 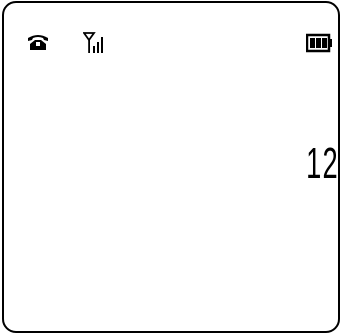 I want to click on signal-strength-icon, so click(x=93, y=42).